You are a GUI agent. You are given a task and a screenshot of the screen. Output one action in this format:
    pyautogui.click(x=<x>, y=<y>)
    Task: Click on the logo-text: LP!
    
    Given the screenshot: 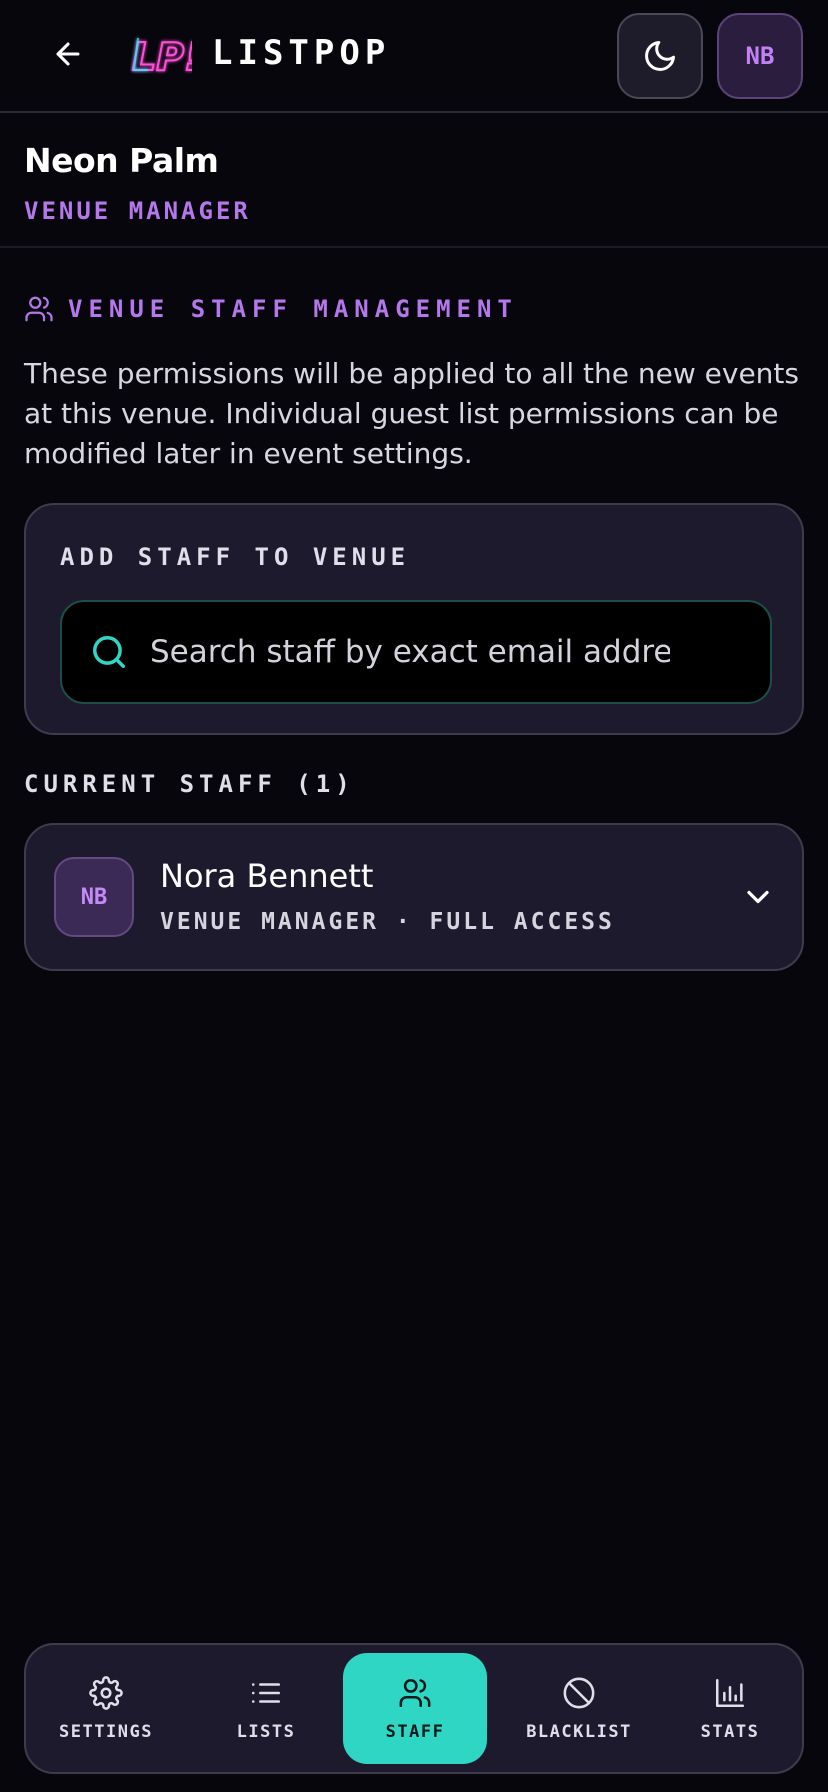 What is the action you would take?
    pyautogui.click(x=162, y=57)
    